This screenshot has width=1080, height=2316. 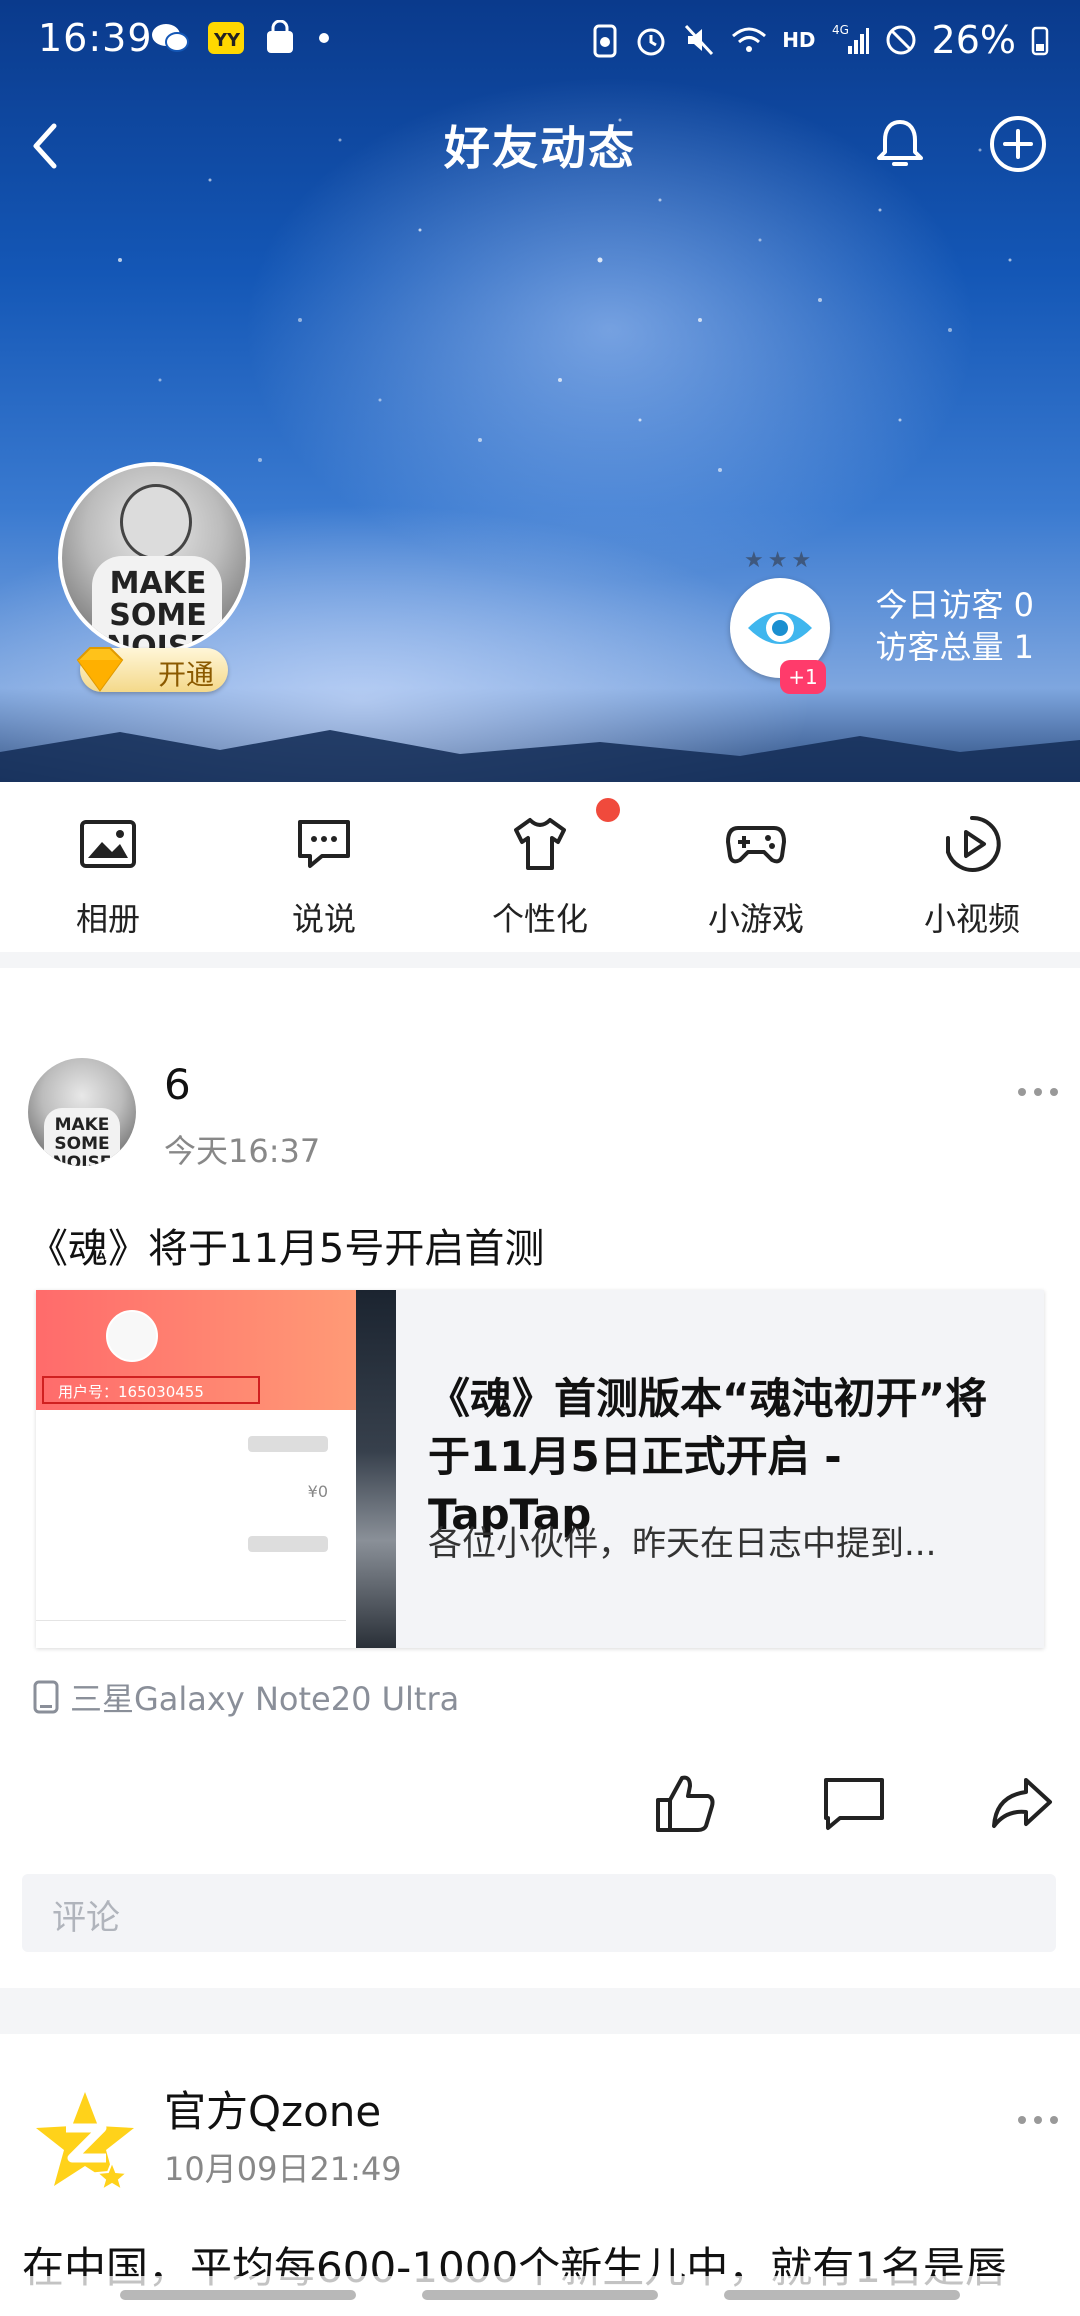 I want to click on gesture-nav-bar, so click(x=540, y=2296).